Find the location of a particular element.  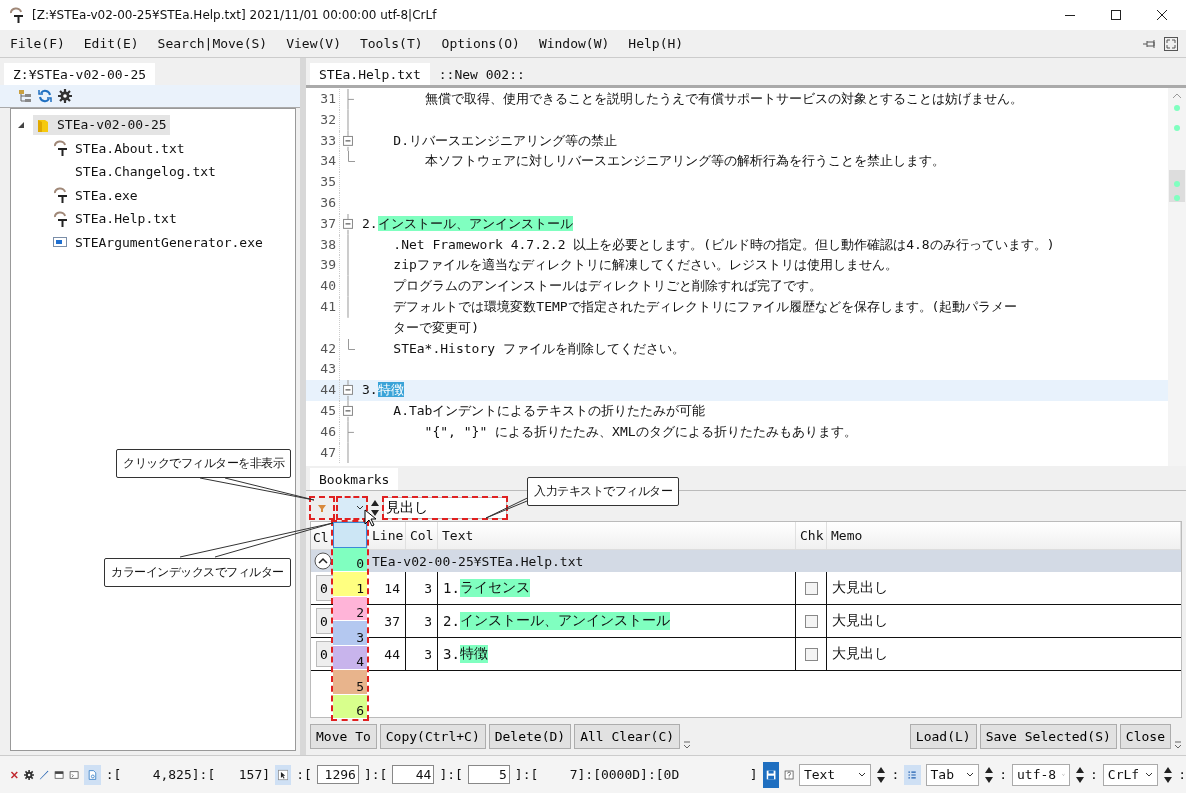

tree-item: STEArgumentGenerator.exe is located at coordinates (157, 242).